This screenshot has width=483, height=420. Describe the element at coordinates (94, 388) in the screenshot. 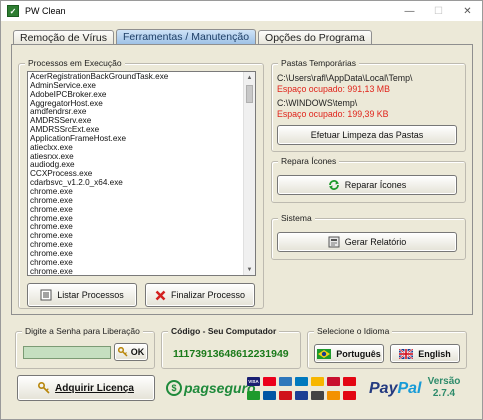

I see `buy-license-label: Adquirir Licença` at that location.